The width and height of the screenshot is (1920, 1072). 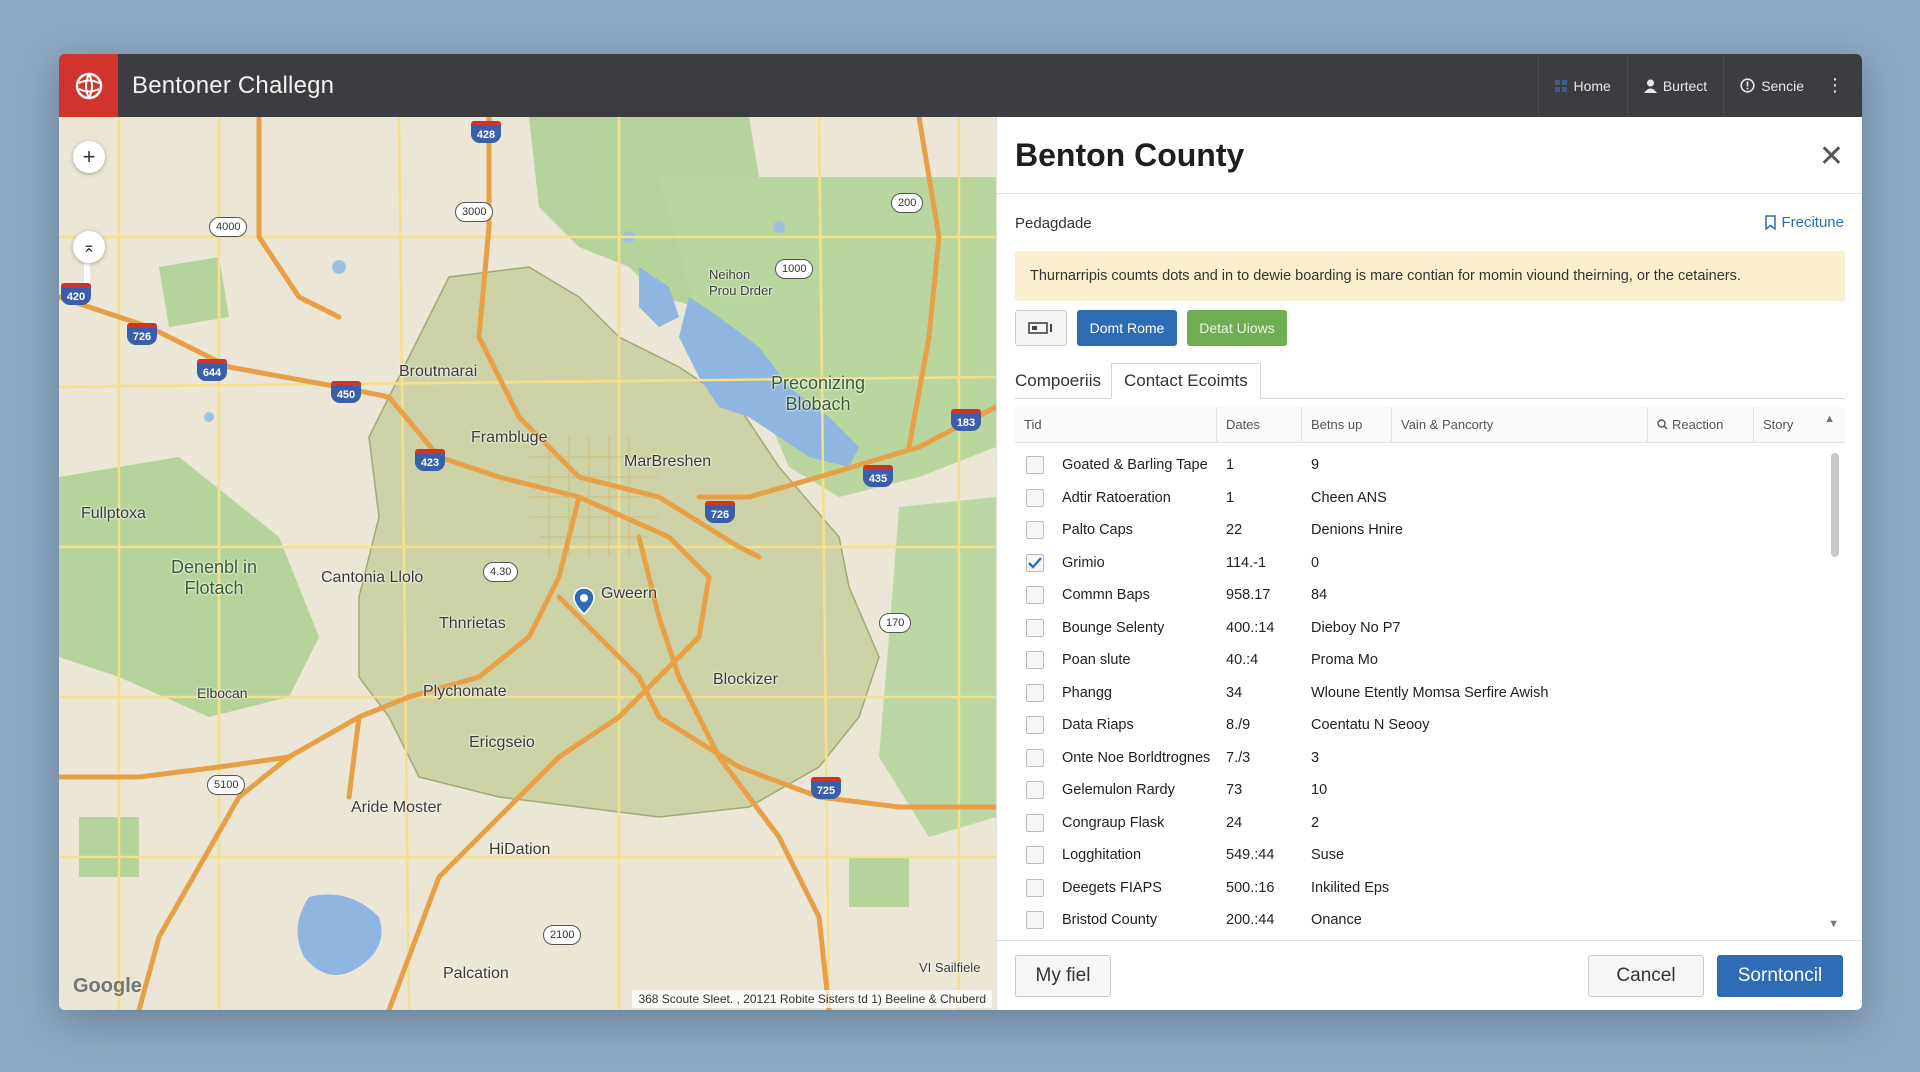 I want to click on nav-home: Home, so click(x=1582, y=85).